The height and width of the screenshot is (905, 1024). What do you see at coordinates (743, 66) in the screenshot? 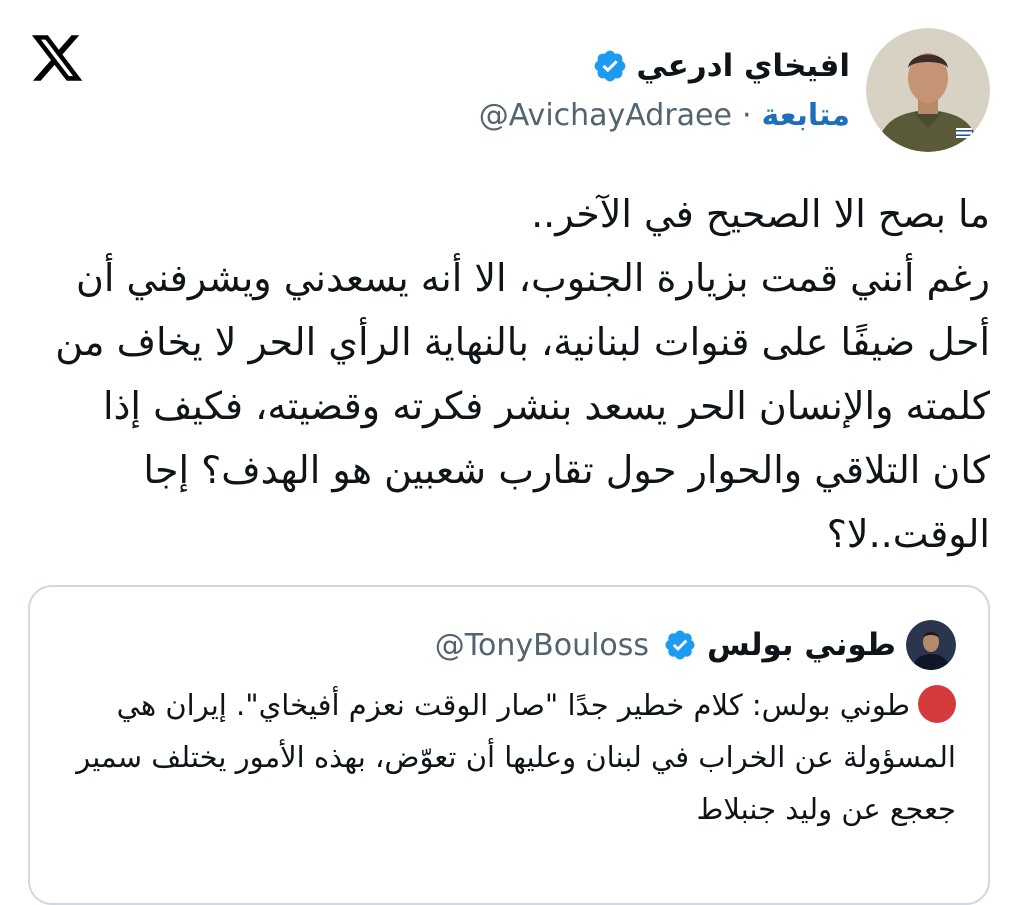
I see `author-display-name: افيخاي ادرعي` at bounding box center [743, 66].